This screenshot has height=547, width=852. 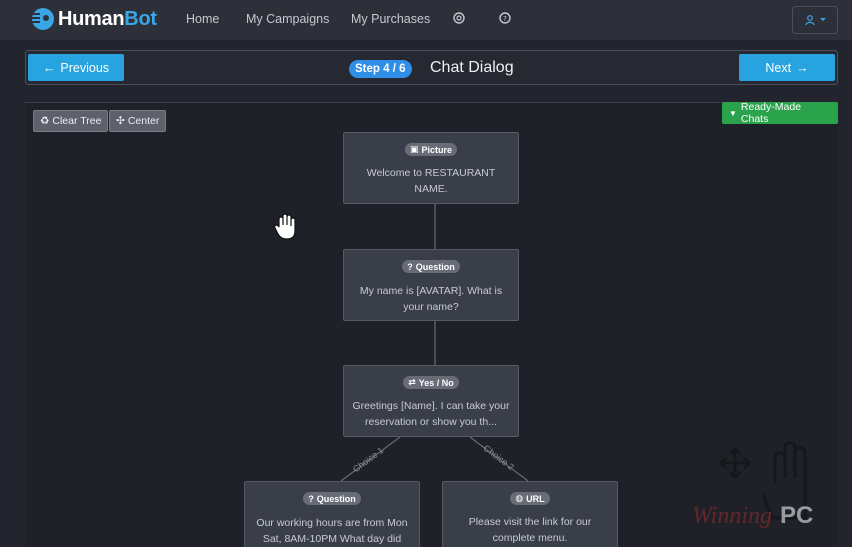 What do you see at coordinates (414, 149) in the screenshot?
I see `image-icon: ▣` at bounding box center [414, 149].